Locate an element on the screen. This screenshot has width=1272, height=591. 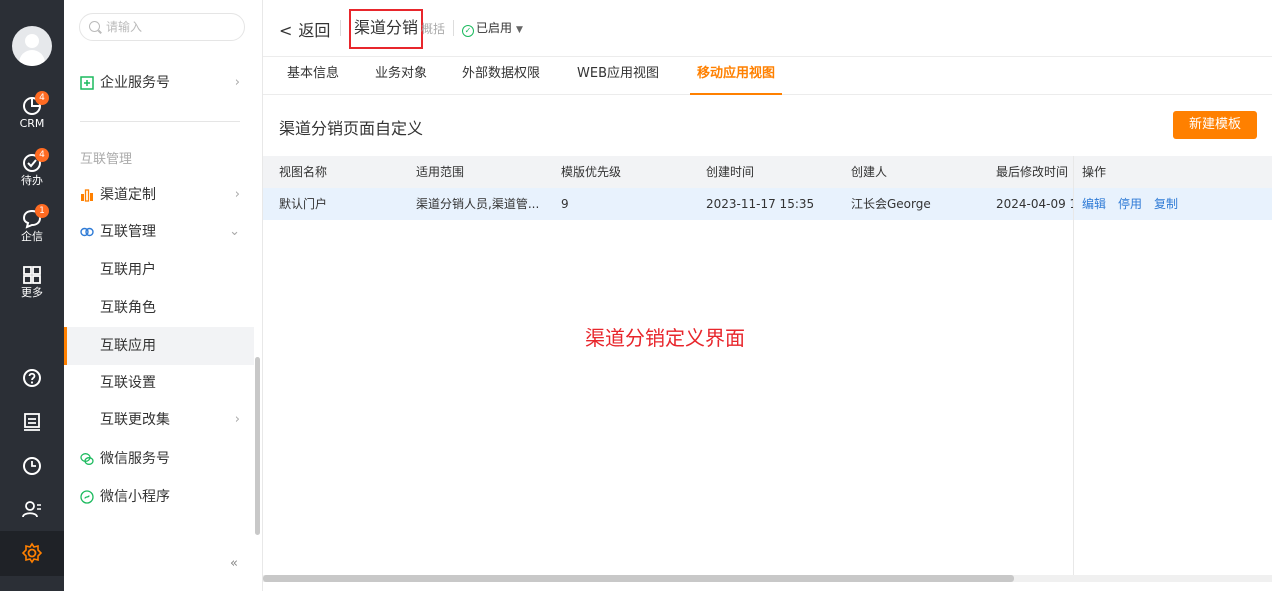
app-rail: CRM 4 待办 4 企信 1 更多 is located at coordinates (32, 295).